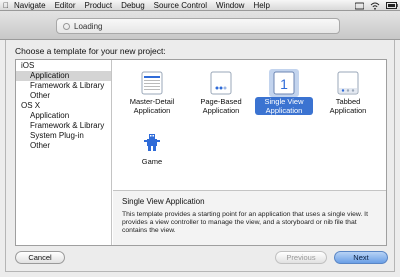  Describe the element at coordinates (90, 51) in the screenshot. I see `sheet-title: Choose a template for your new project:` at that location.